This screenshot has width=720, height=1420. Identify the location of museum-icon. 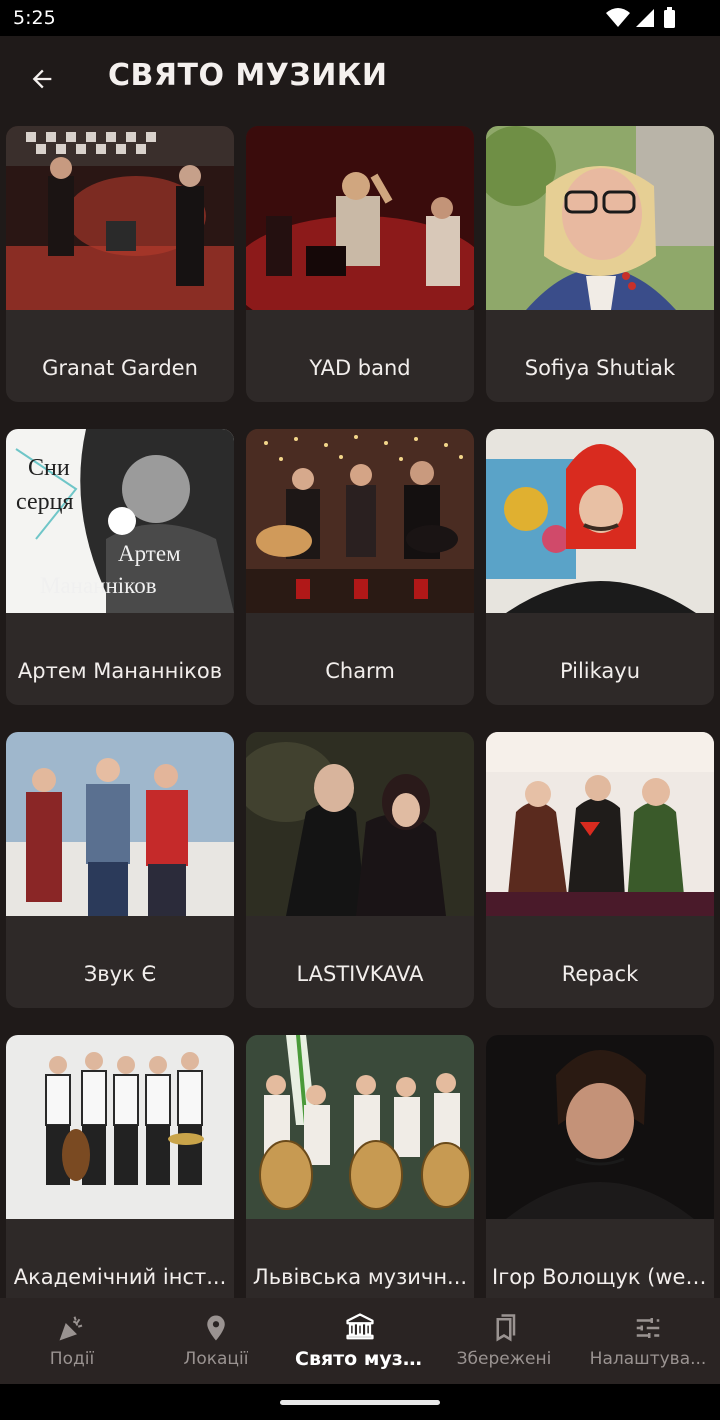
(360, 1326).